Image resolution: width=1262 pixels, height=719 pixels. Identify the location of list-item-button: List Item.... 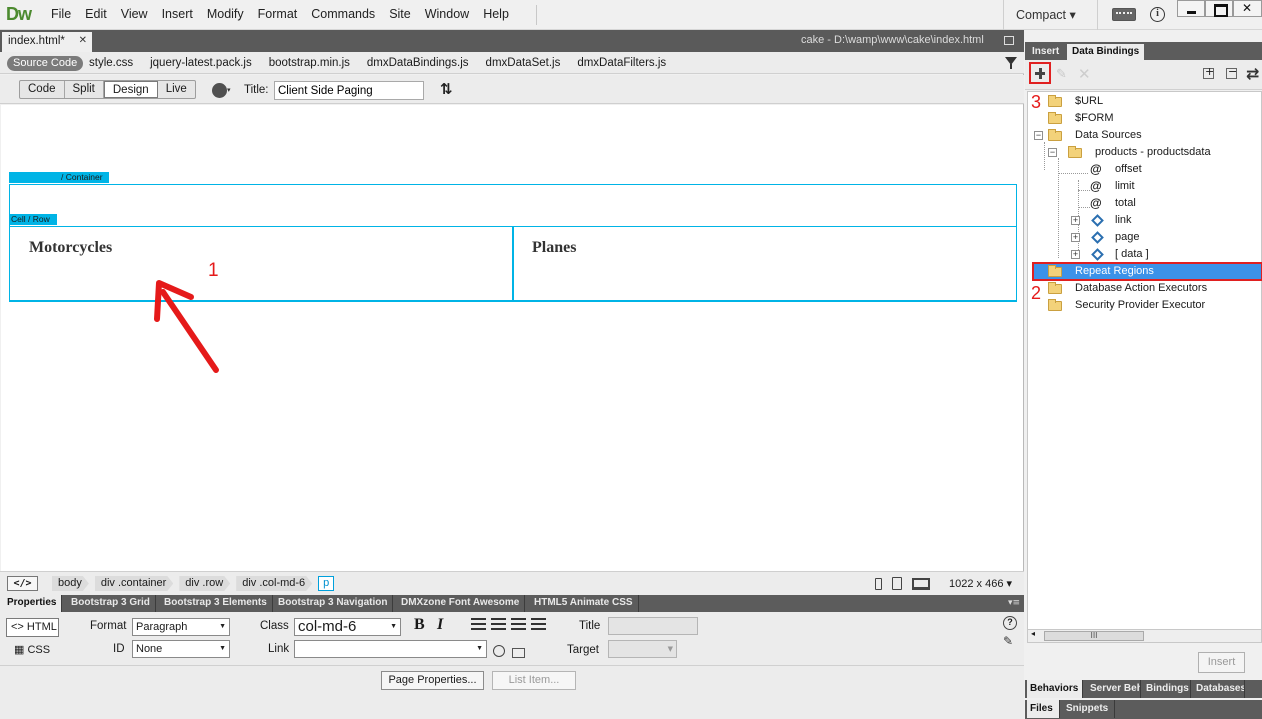
(534, 680).